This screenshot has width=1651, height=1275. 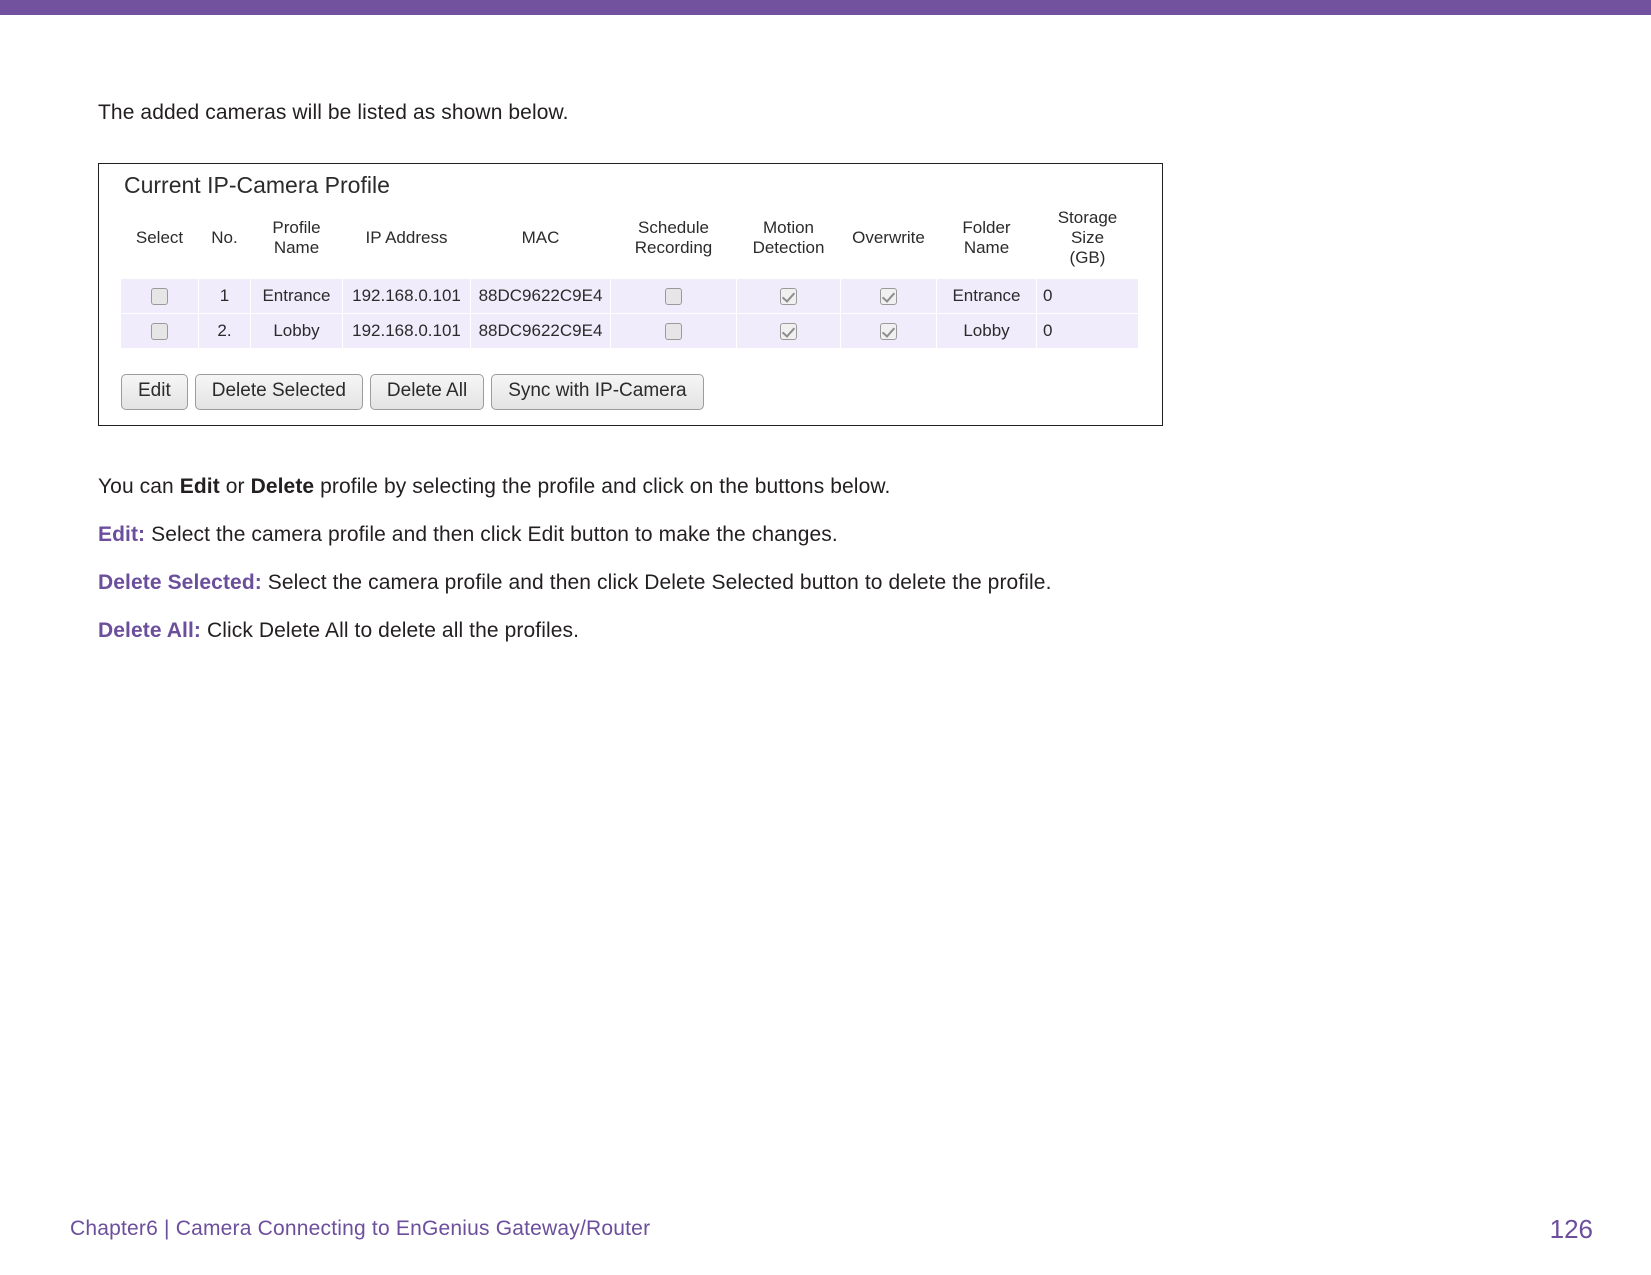 What do you see at coordinates (224, 296) in the screenshot?
I see `cell-no: 1` at bounding box center [224, 296].